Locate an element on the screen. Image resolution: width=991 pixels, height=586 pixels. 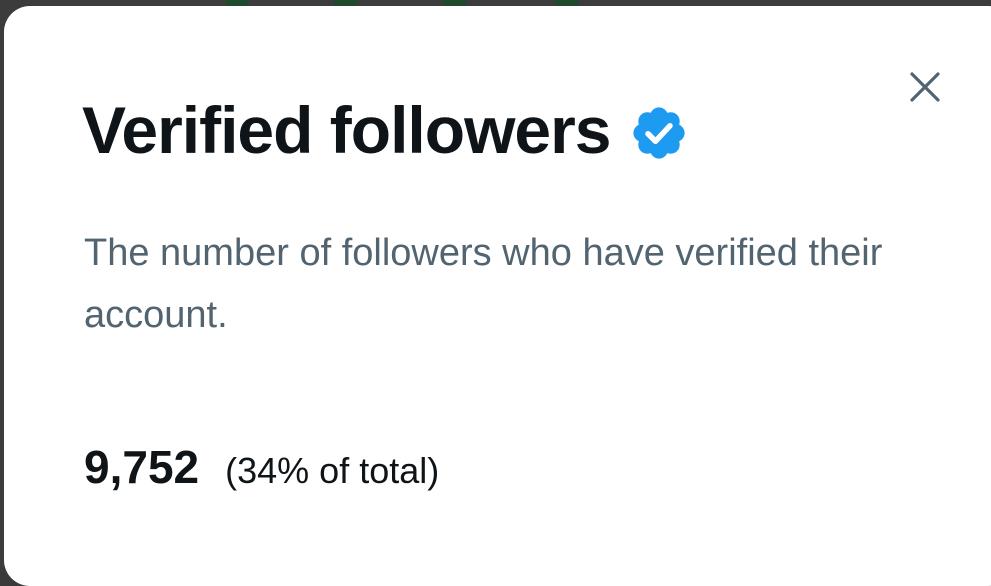
verified-badge-icon is located at coordinates (658, 133).